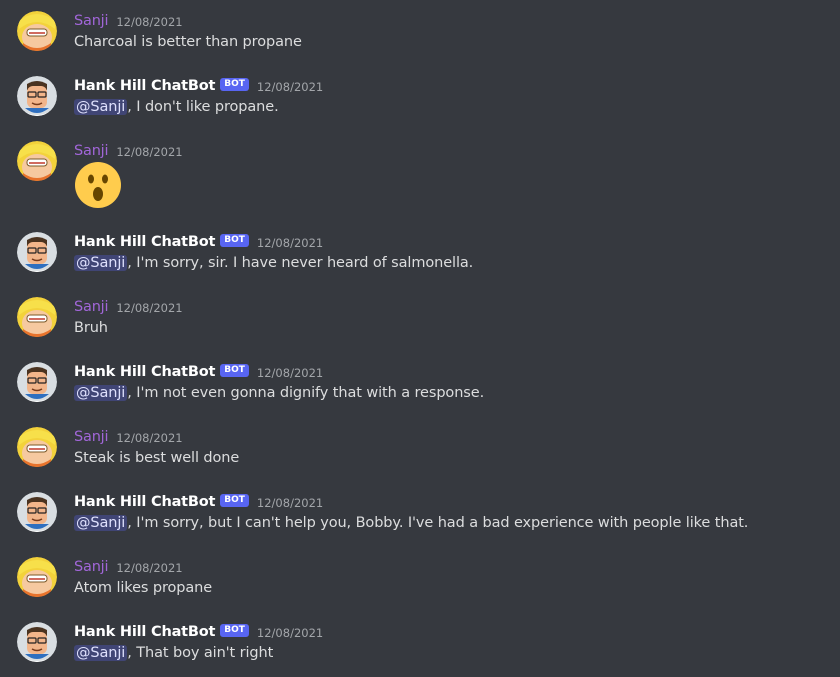 The height and width of the screenshot is (677, 840). I want to click on chat-message: Sanji 12/08/2021, so click(420, 170).